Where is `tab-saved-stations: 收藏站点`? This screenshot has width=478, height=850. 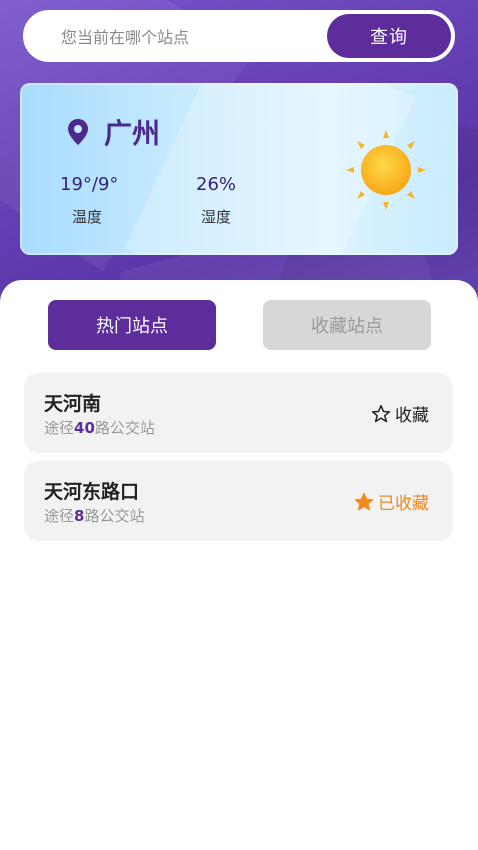
tab-saved-stations: 收藏站点 is located at coordinates (347, 325).